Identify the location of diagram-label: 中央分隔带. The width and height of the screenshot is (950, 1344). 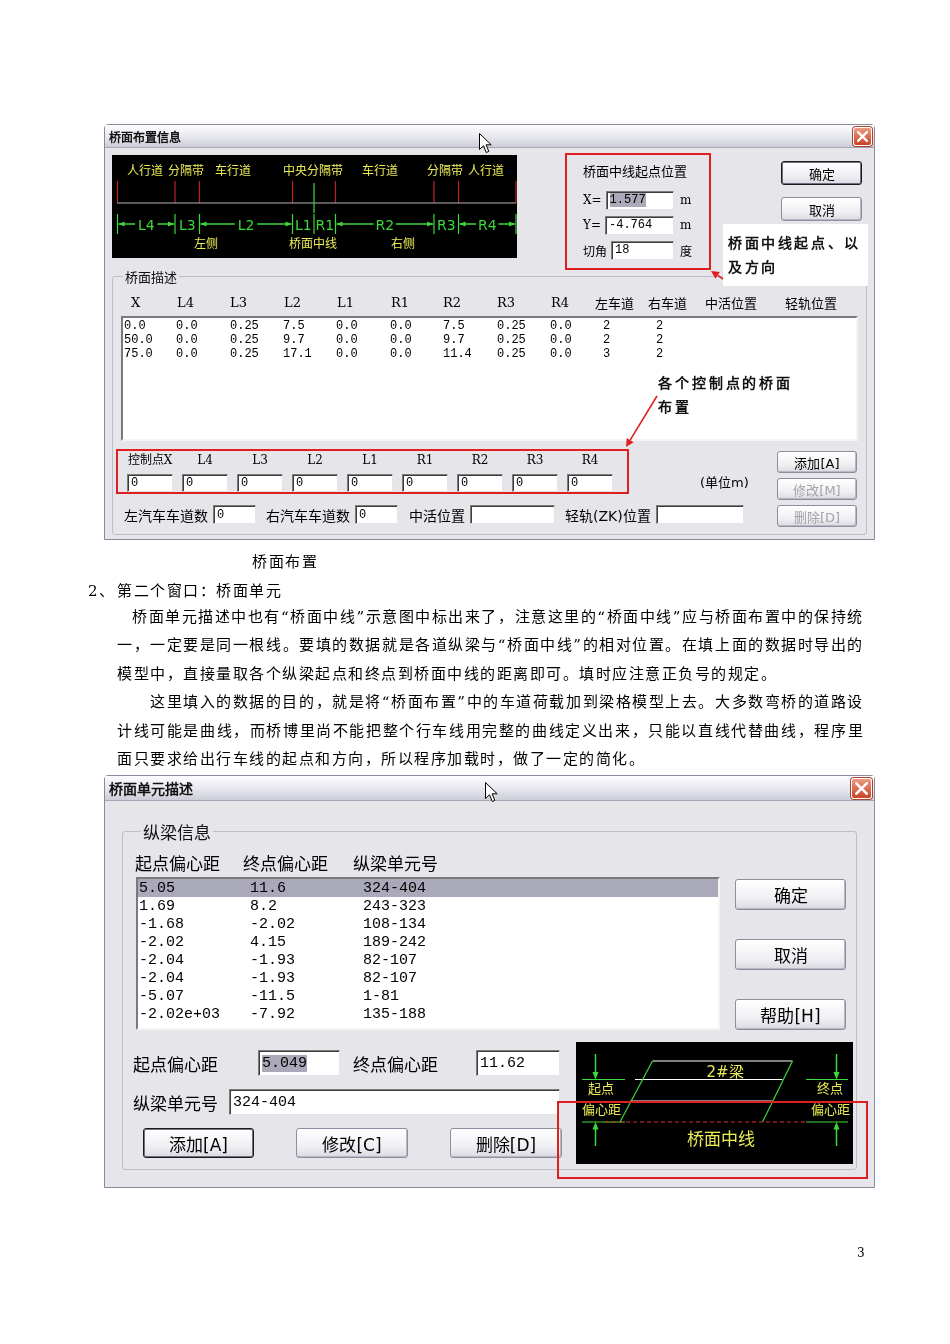
(313, 171).